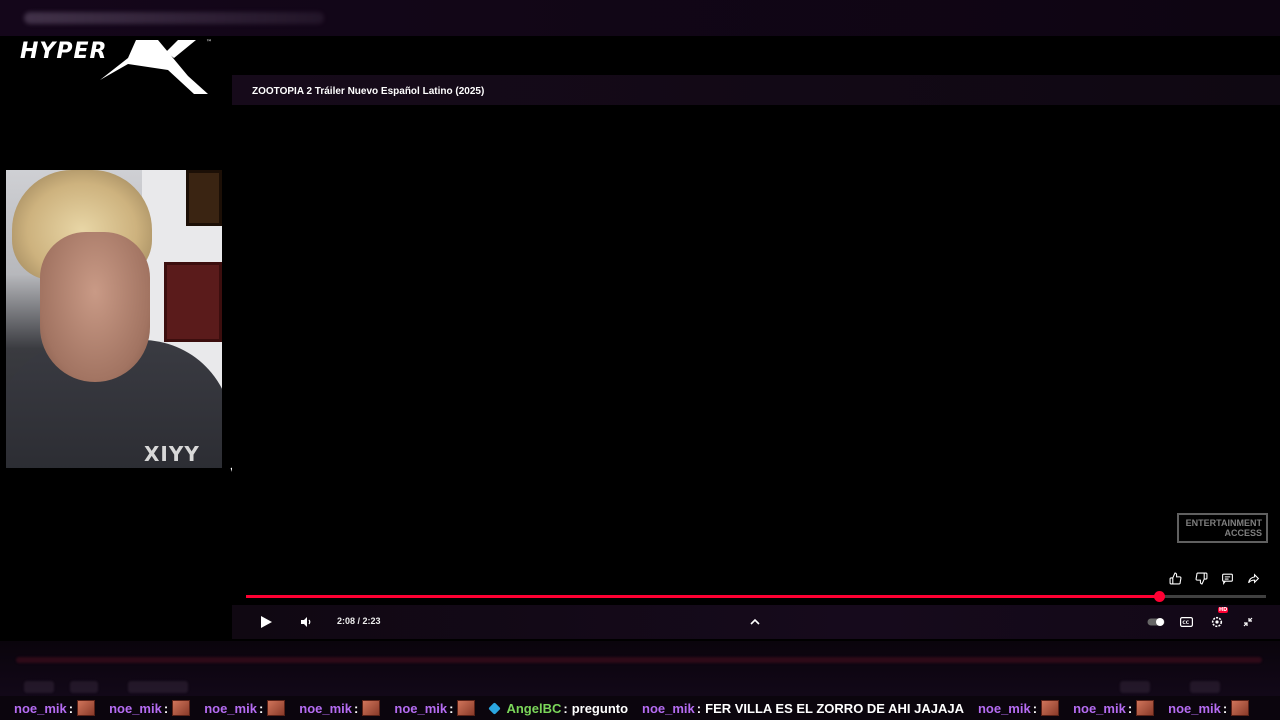 The height and width of the screenshot is (720, 1280). I want to click on time-display: 2:08 / 2:23, so click(359, 621).